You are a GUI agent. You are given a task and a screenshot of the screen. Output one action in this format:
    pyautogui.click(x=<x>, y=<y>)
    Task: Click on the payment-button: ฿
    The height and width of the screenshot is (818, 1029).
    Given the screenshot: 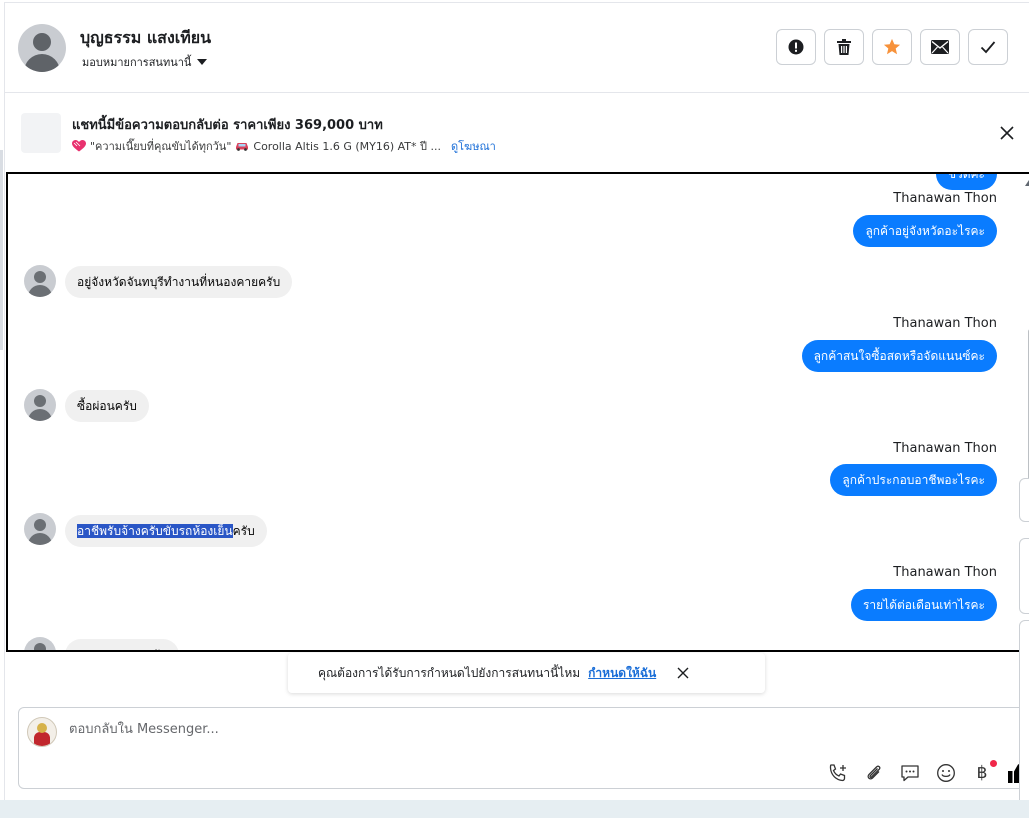 What is the action you would take?
    pyautogui.click(x=984, y=772)
    